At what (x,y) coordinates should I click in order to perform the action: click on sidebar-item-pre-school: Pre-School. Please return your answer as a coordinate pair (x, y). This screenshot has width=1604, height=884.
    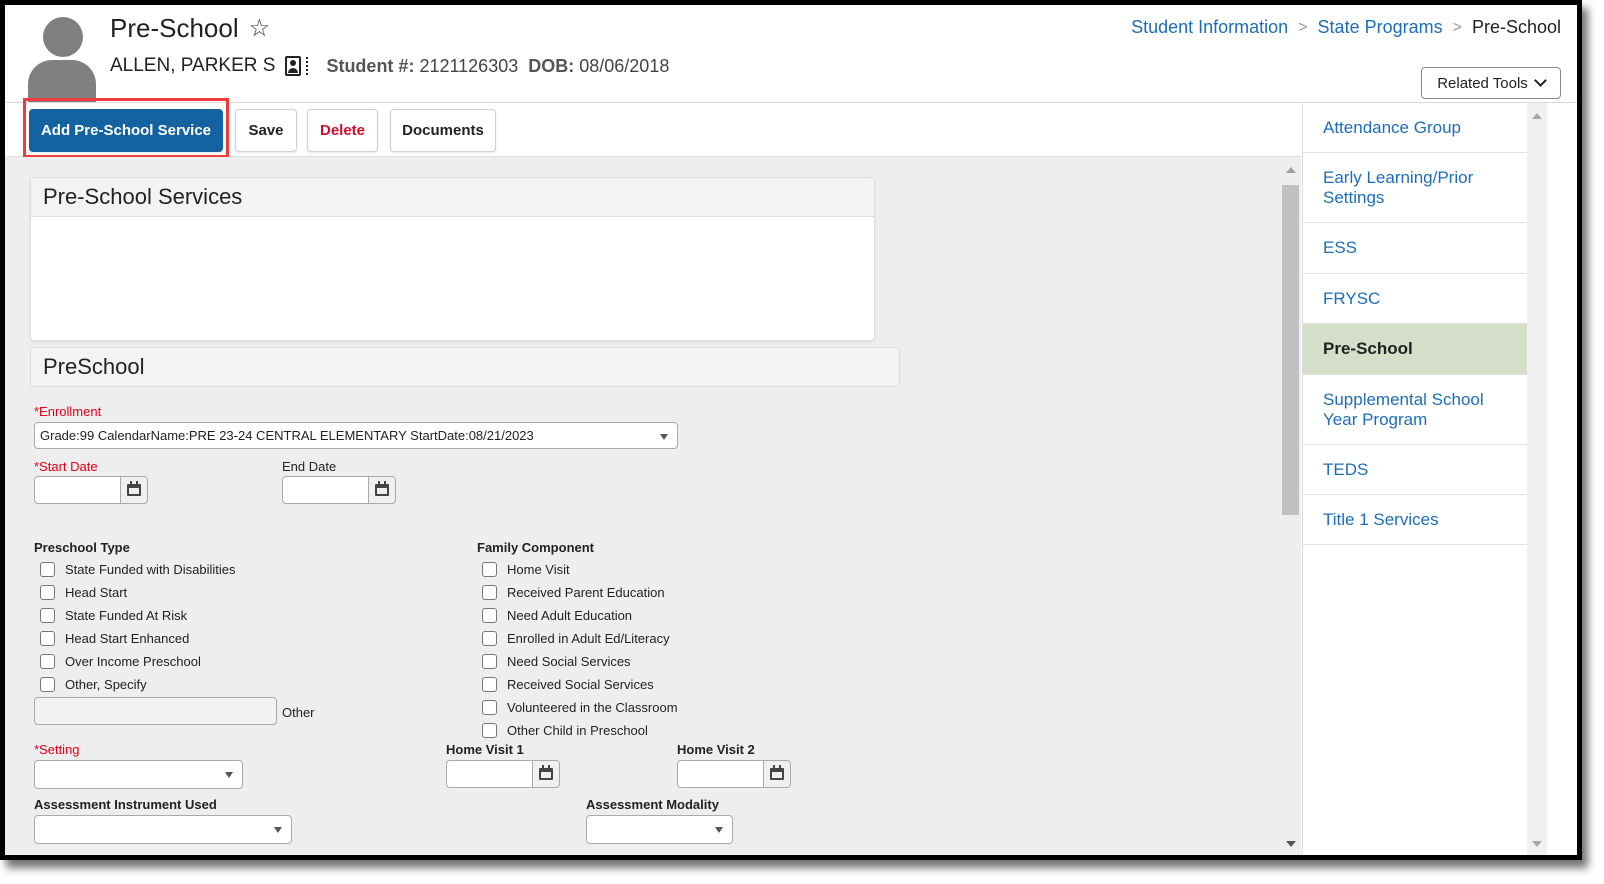
    Looking at the image, I should click on (1415, 349).